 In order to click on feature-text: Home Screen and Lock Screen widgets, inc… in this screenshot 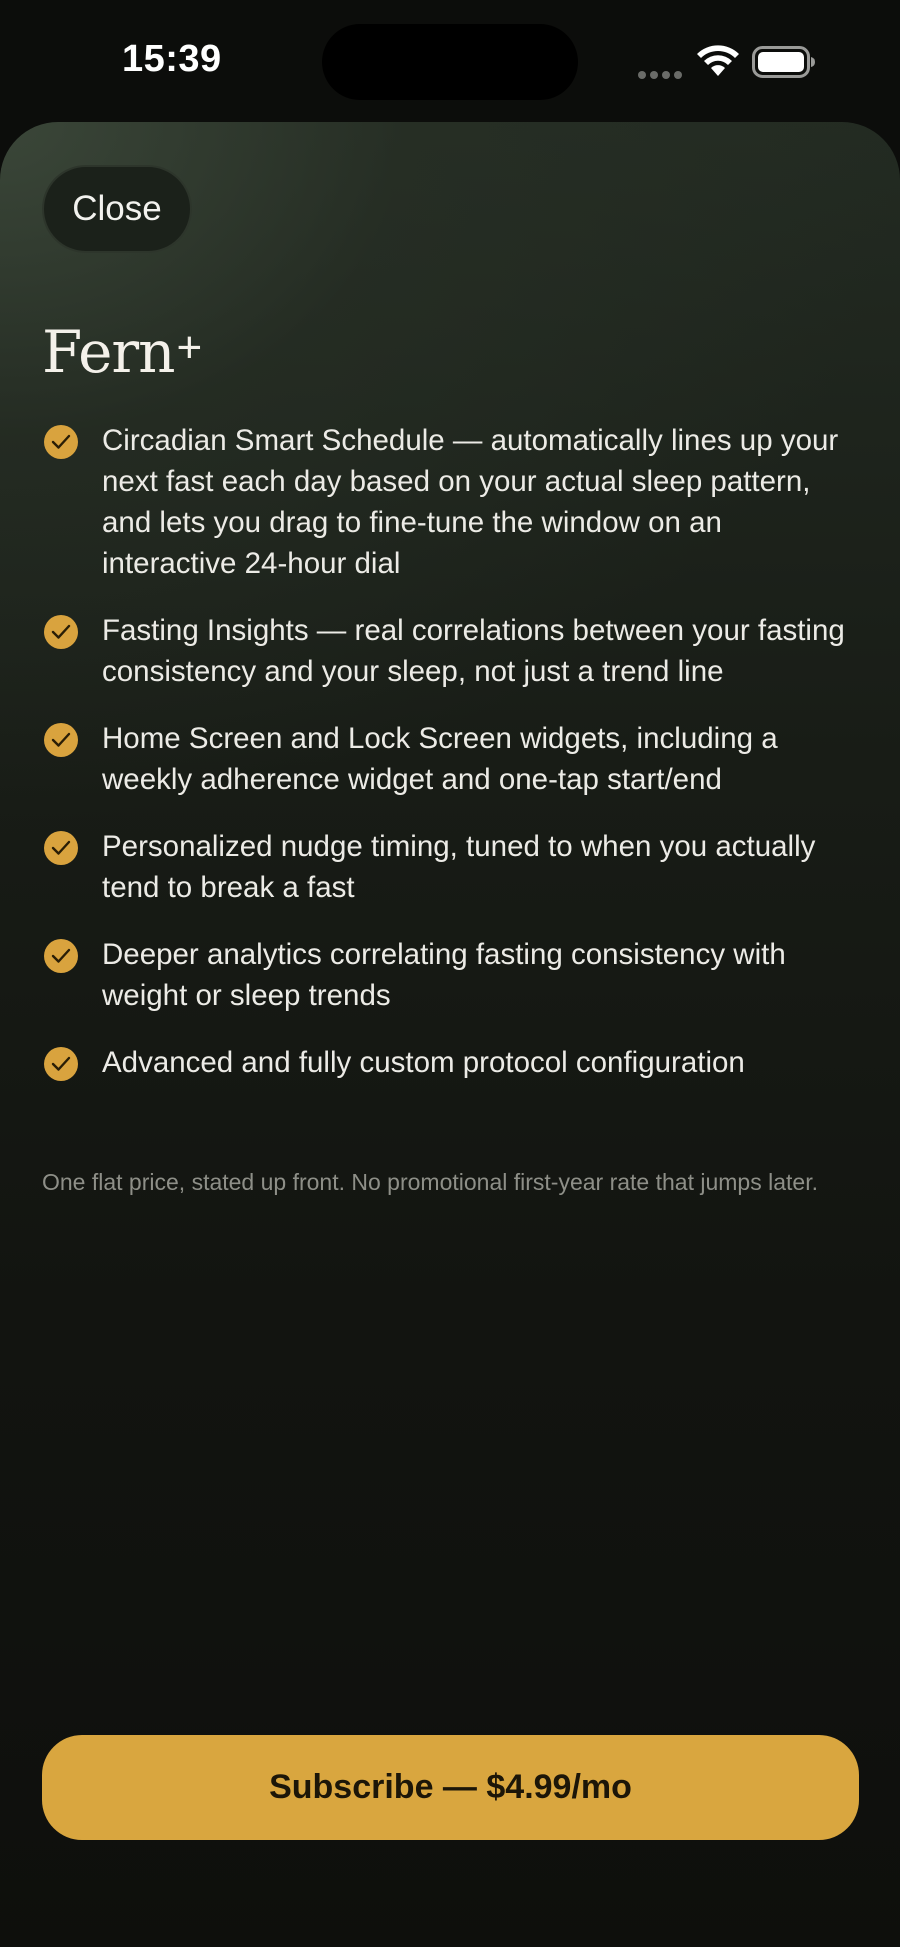, I will do `click(440, 759)`.